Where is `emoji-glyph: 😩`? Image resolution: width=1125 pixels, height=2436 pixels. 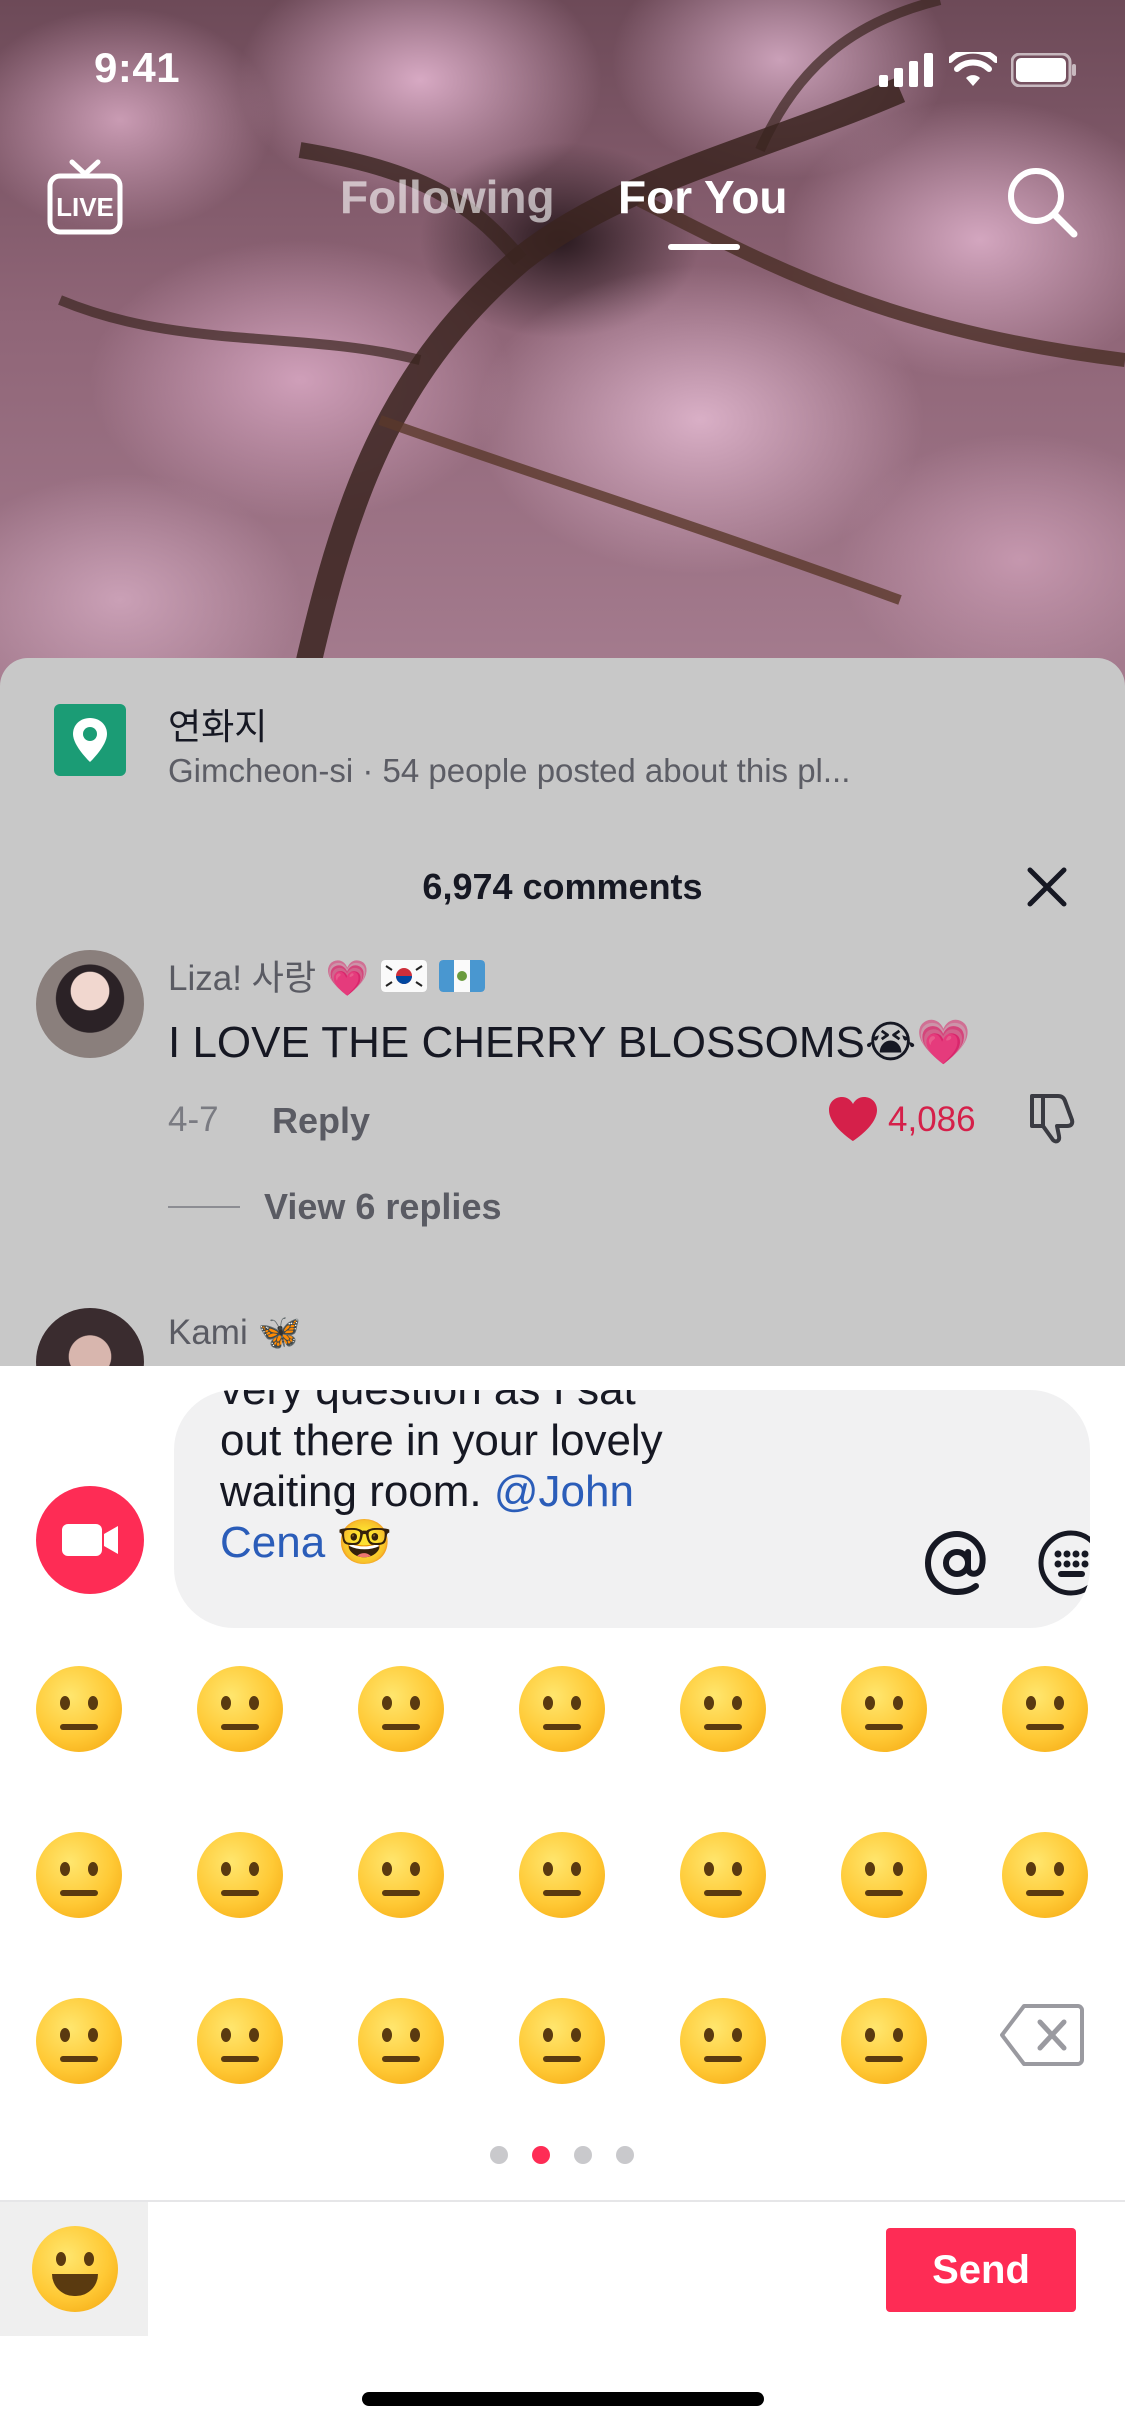
emoji-glyph: 😩 is located at coordinates (562, 2041).